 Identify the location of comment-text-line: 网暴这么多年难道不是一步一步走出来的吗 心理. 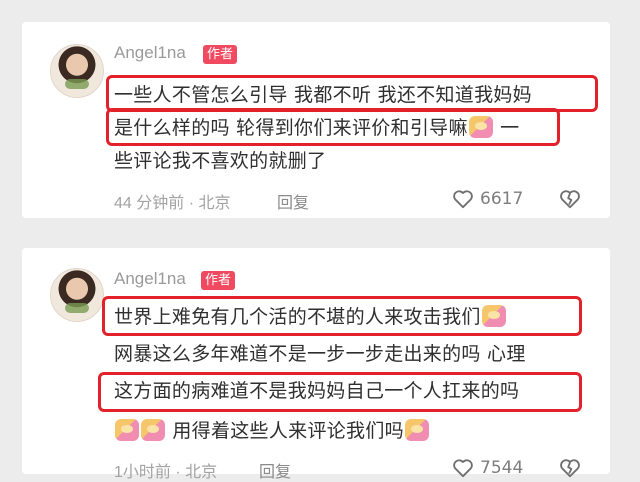
(320, 354).